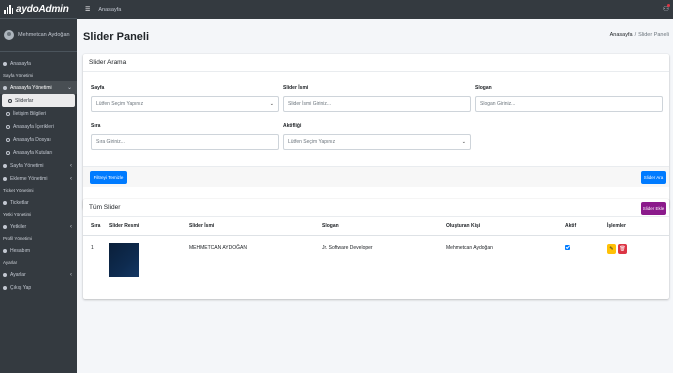 This screenshot has height=373, width=673. Describe the element at coordinates (18, 274) in the screenshot. I see `sidebar-item-label: Ayarlar` at that location.